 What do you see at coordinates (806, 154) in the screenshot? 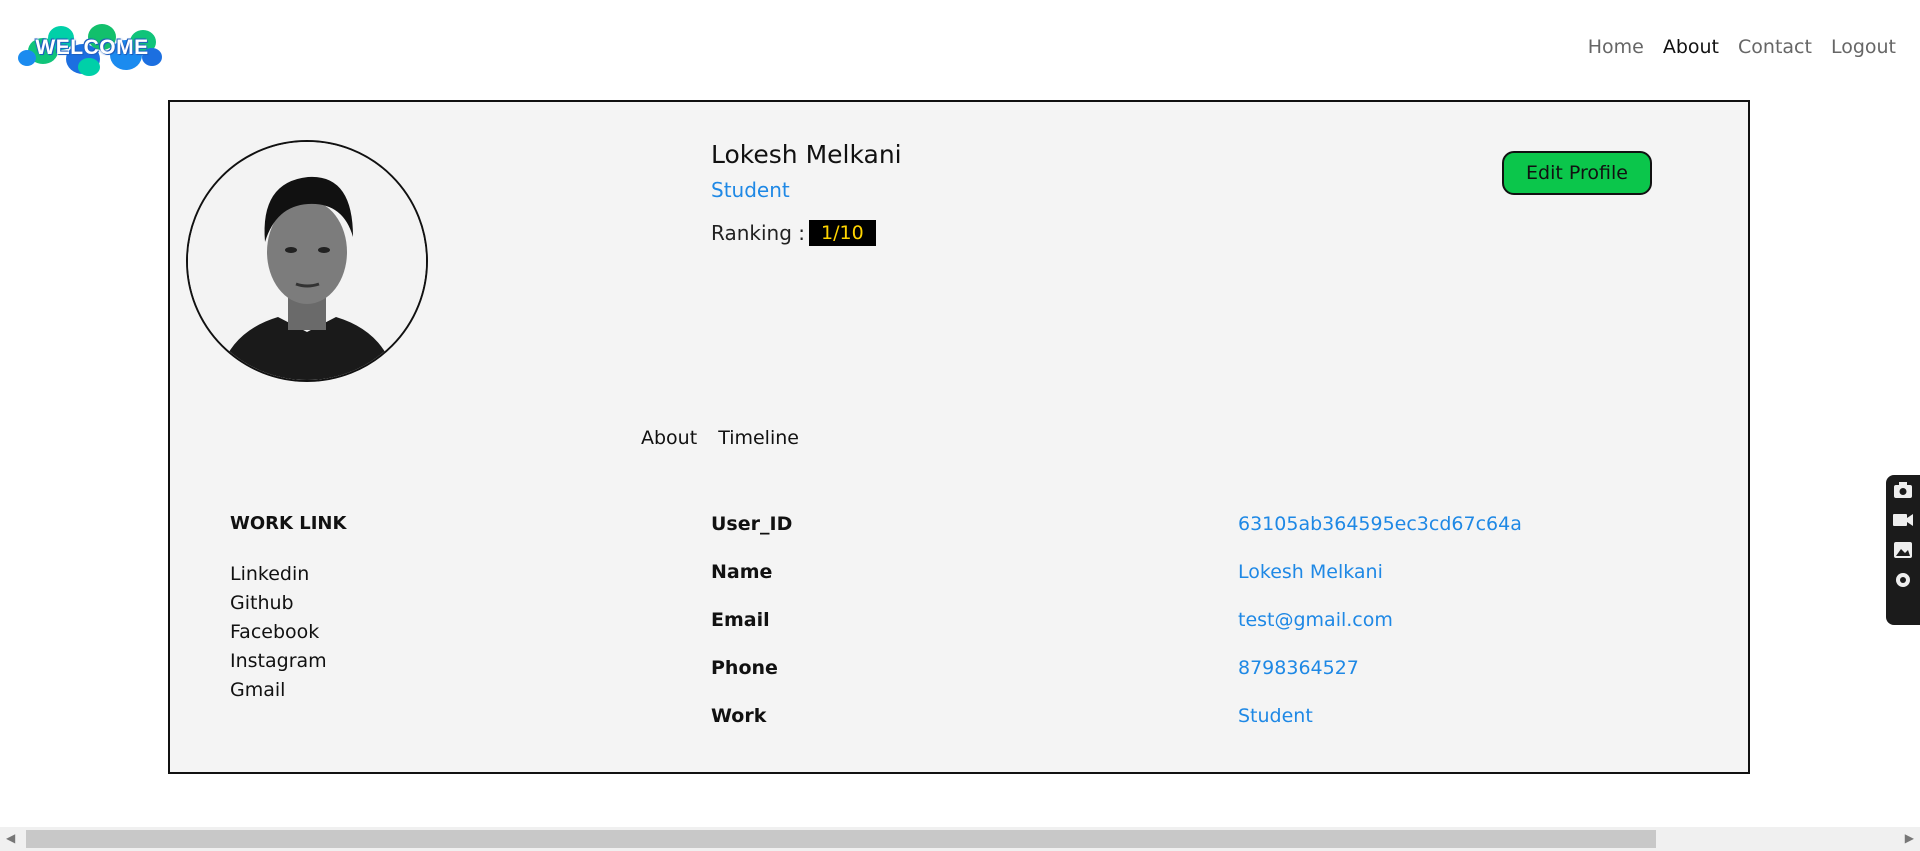
I see `profile-name: Lokesh Melkani` at bounding box center [806, 154].